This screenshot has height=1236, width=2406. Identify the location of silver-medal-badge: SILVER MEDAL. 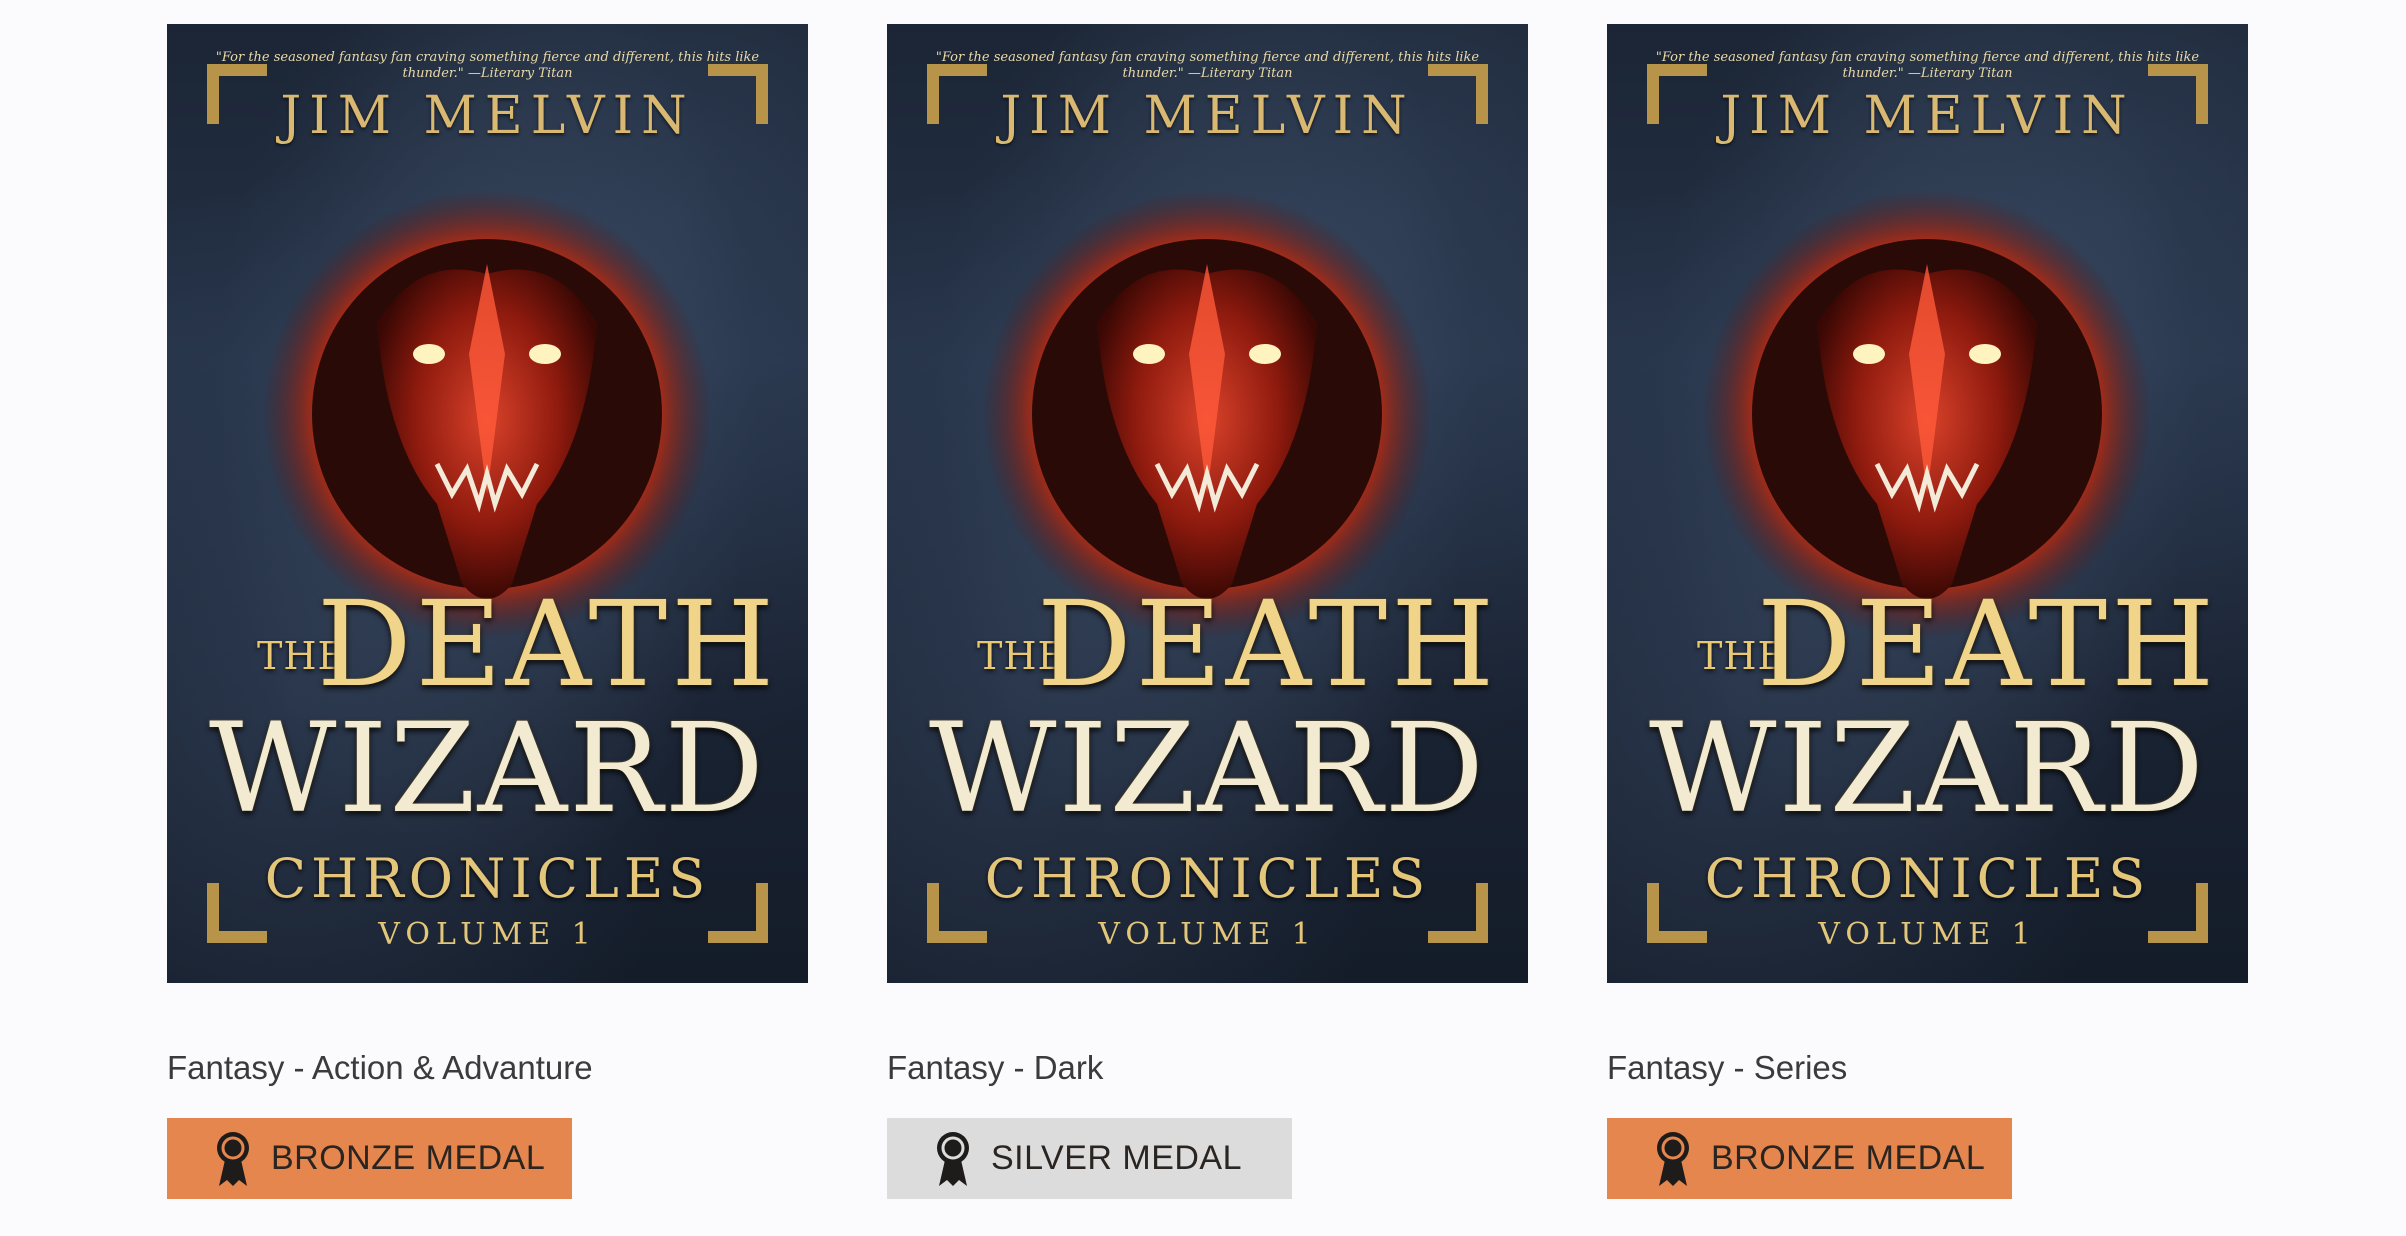
(1089, 1158).